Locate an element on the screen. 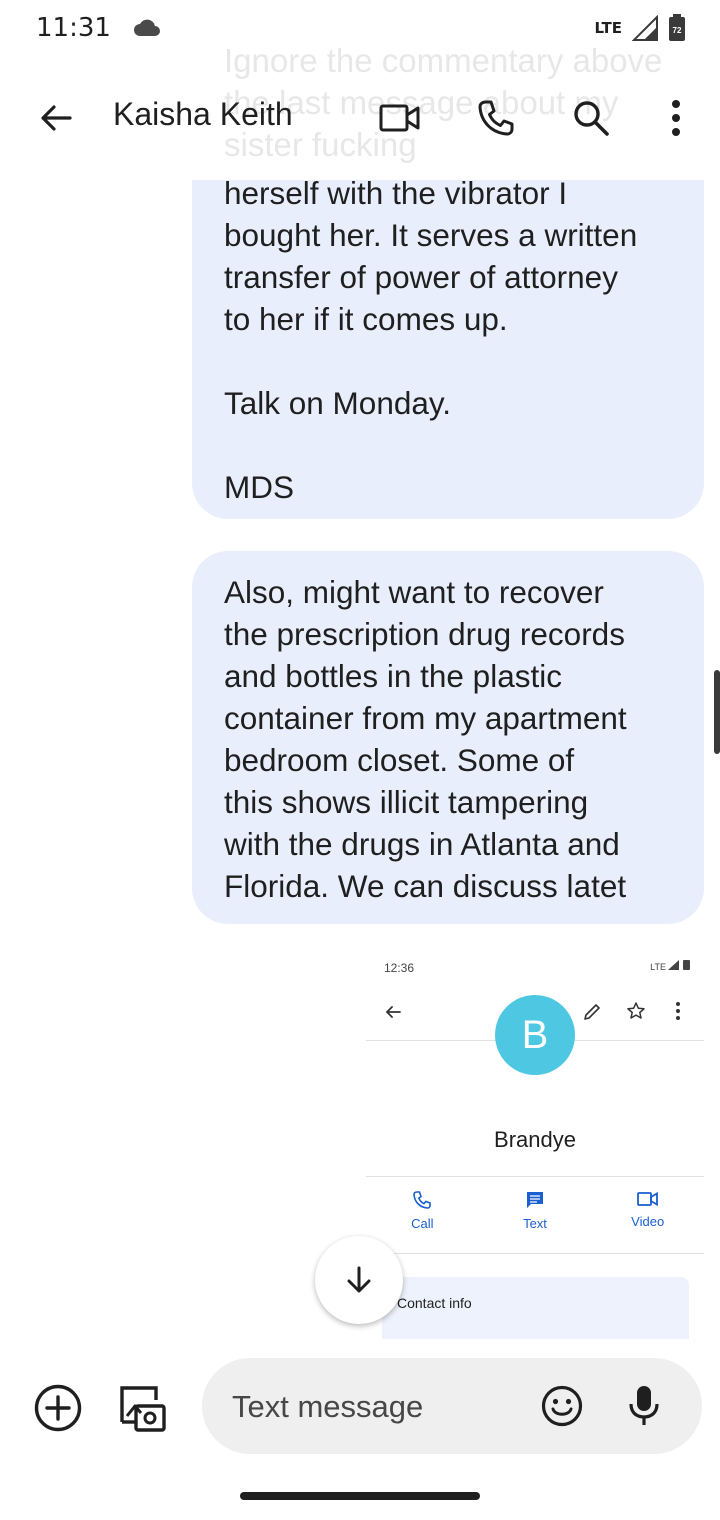 The width and height of the screenshot is (720, 1520). video-label: Video is located at coordinates (648, 1221).